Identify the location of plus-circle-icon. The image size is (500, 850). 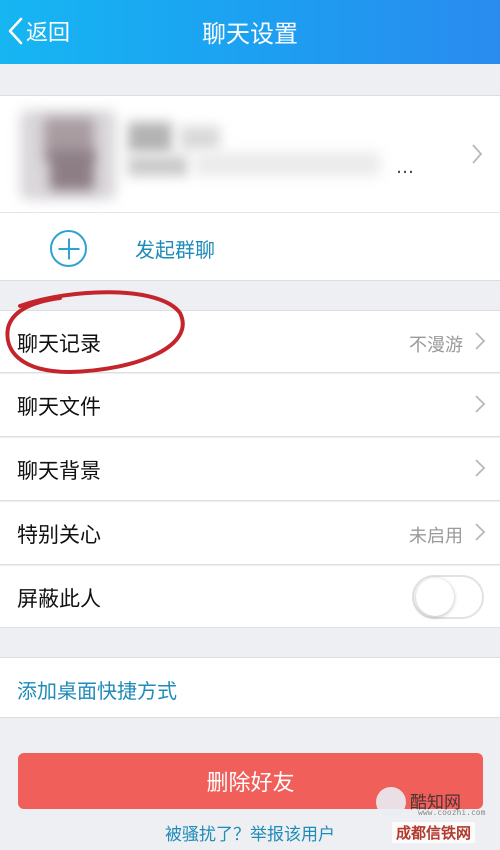
(68, 248).